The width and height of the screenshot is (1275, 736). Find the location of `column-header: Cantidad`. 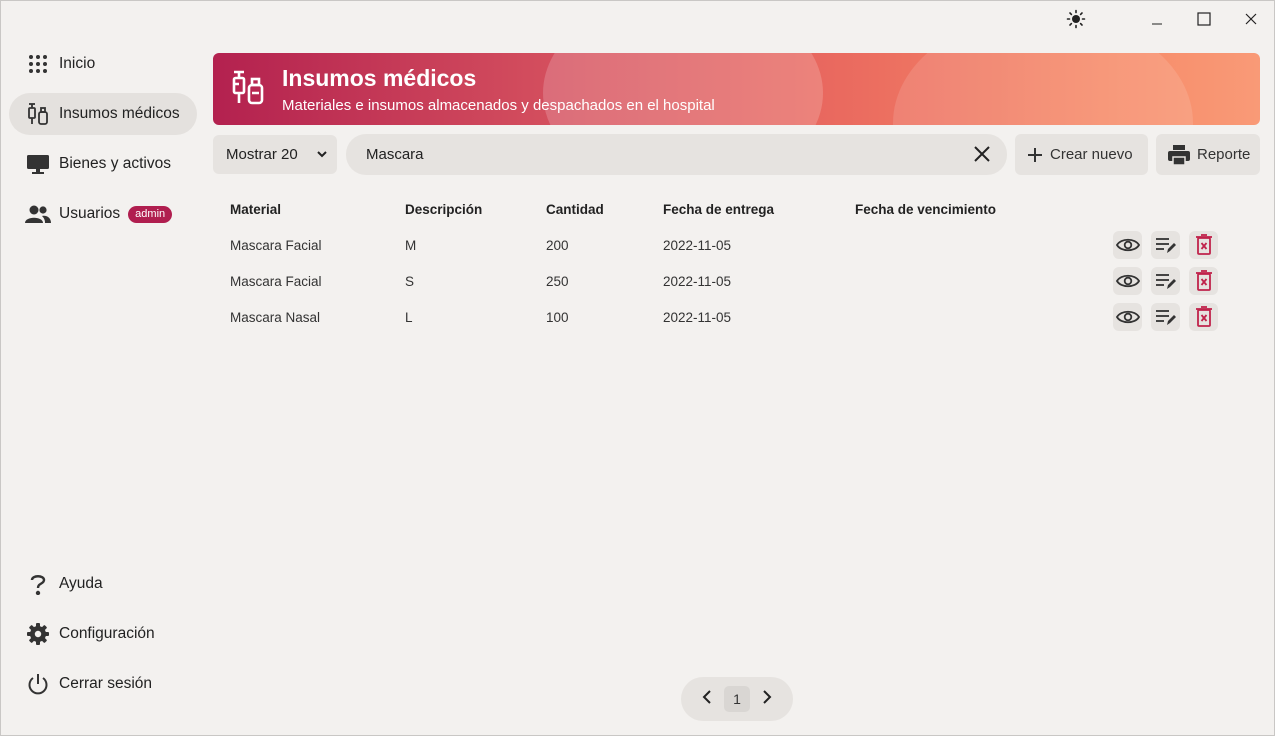

column-header: Cantidad is located at coordinates (575, 209).